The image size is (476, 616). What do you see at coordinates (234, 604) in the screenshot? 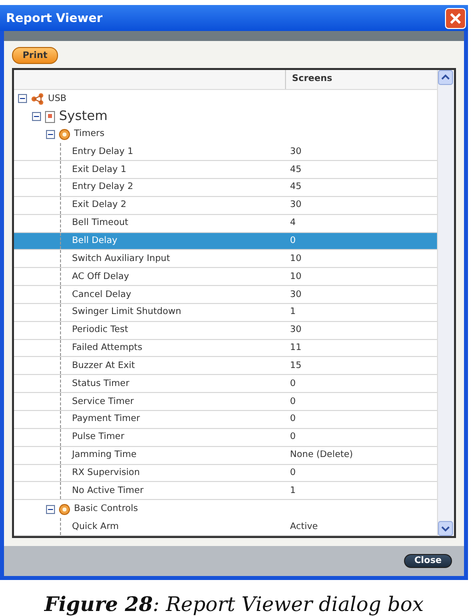
I see `figure-caption: Figure 28: Report Viewer dialog box` at bounding box center [234, 604].